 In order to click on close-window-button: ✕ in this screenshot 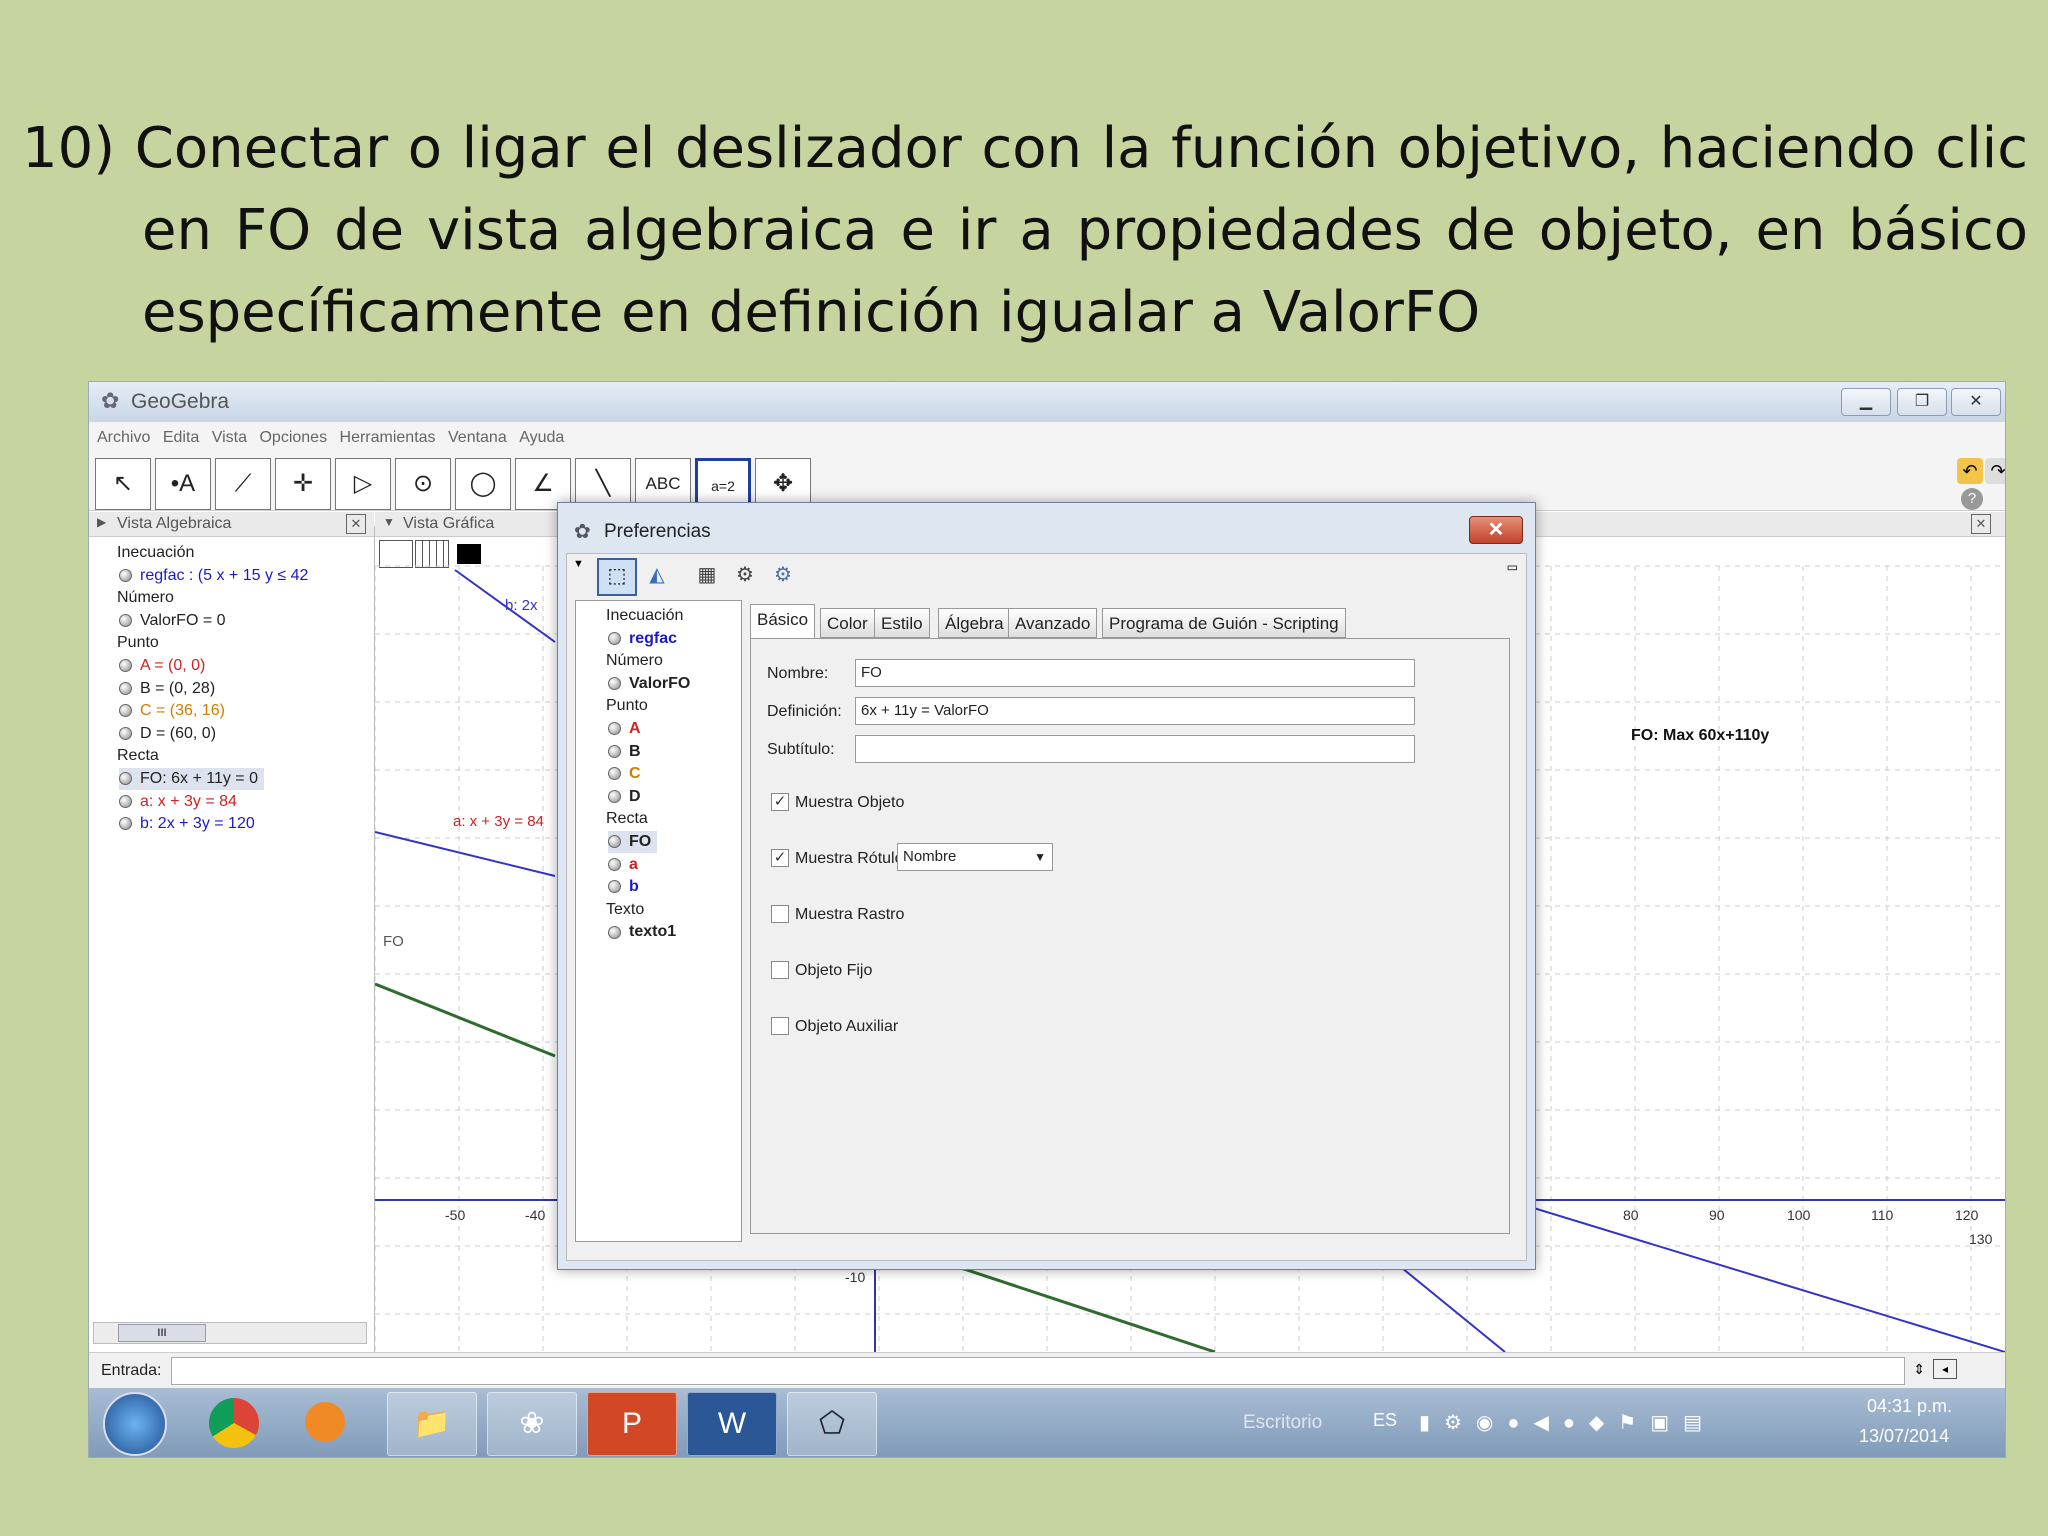, I will do `click(1976, 402)`.